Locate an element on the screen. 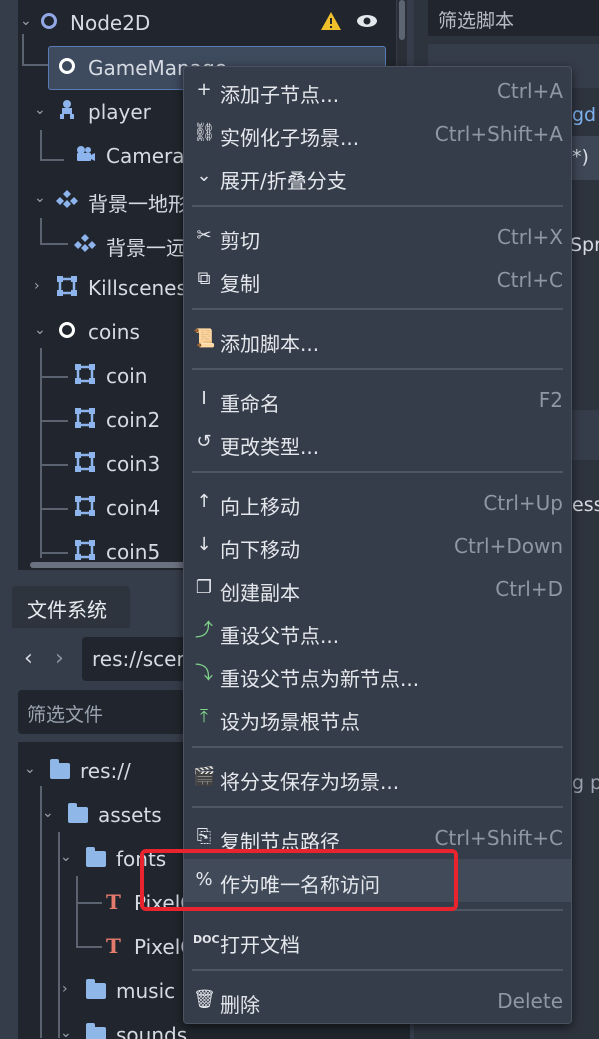  camera-icon is located at coordinates (86, 153).